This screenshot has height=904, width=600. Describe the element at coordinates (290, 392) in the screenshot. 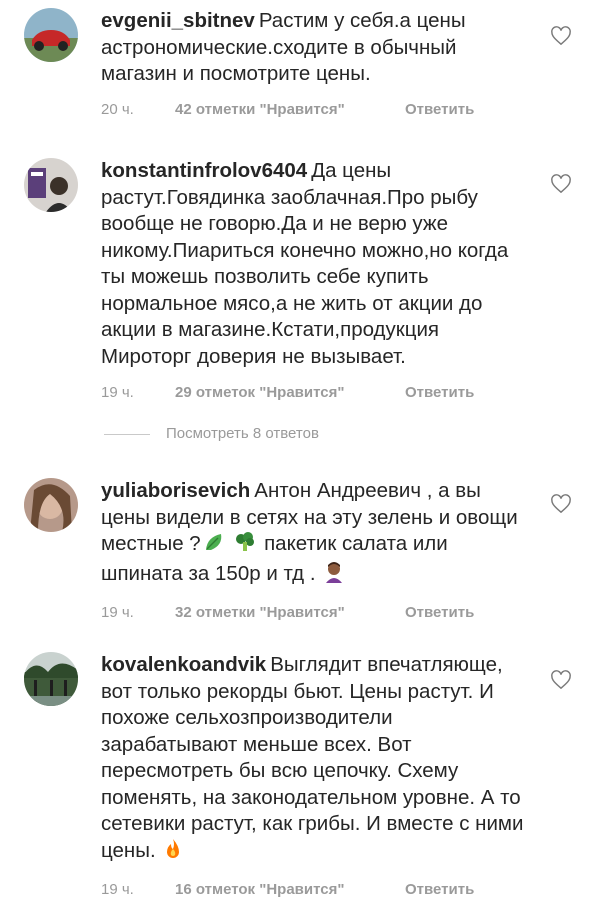

I see `comment-likes: 29 отметок "Нравится"` at that location.